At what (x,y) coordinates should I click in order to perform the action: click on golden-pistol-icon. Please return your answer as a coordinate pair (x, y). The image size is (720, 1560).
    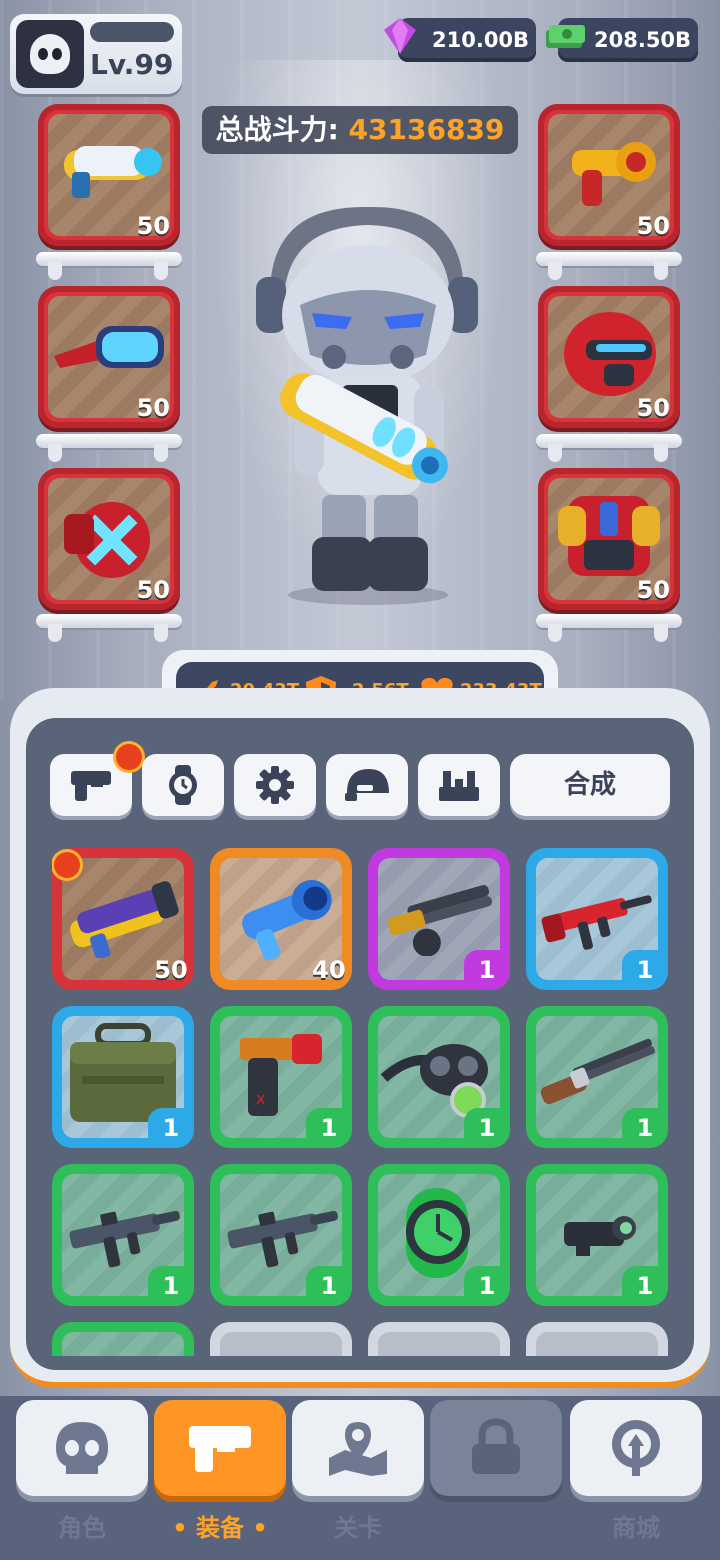
    Looking at the image, I should click on (614, 174).